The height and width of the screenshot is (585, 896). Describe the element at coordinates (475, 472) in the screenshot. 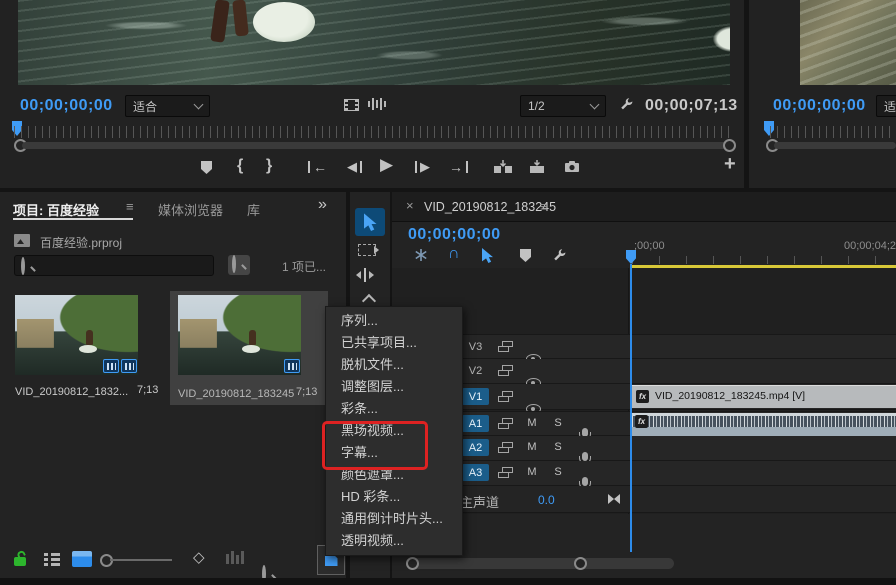

I see `track-label-a3: A3` at that location.